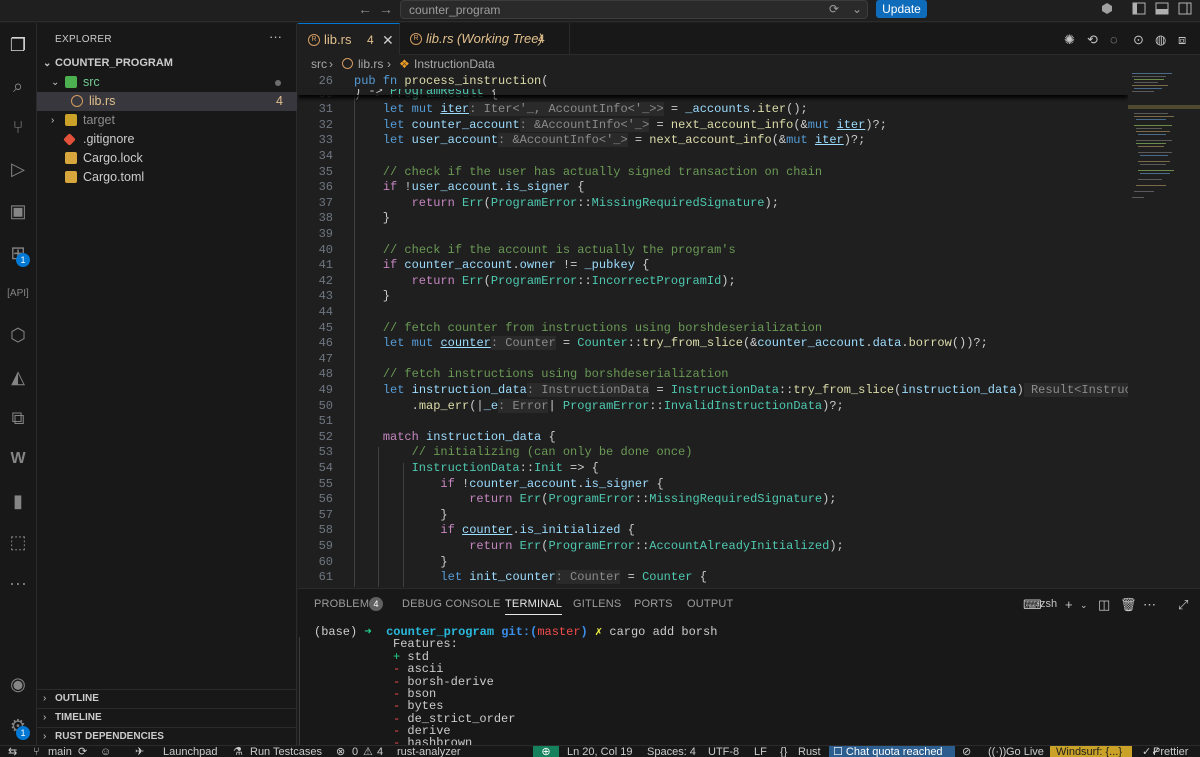  What do you see at coordinates (18, 127) in the screenshot?
I see `source-control-icon: ⑂` at bounding box center [18, 127].